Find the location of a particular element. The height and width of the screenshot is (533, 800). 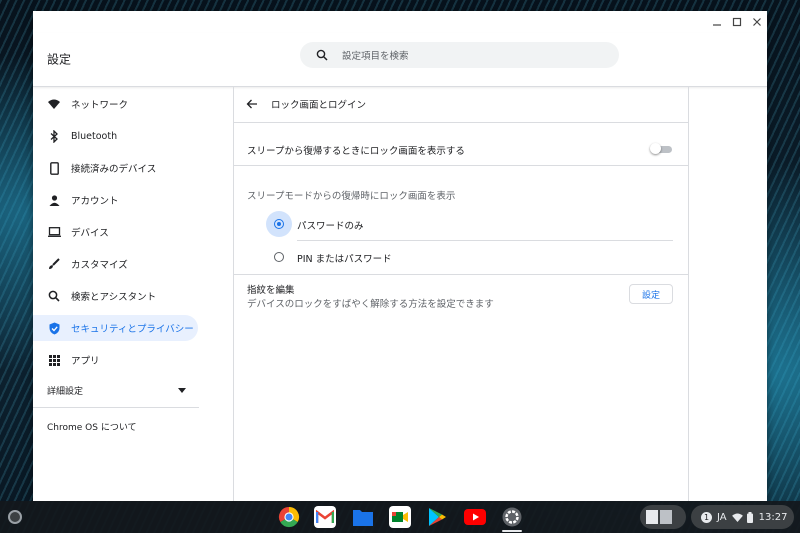

launcher-button is located at coordinates (15, 517).